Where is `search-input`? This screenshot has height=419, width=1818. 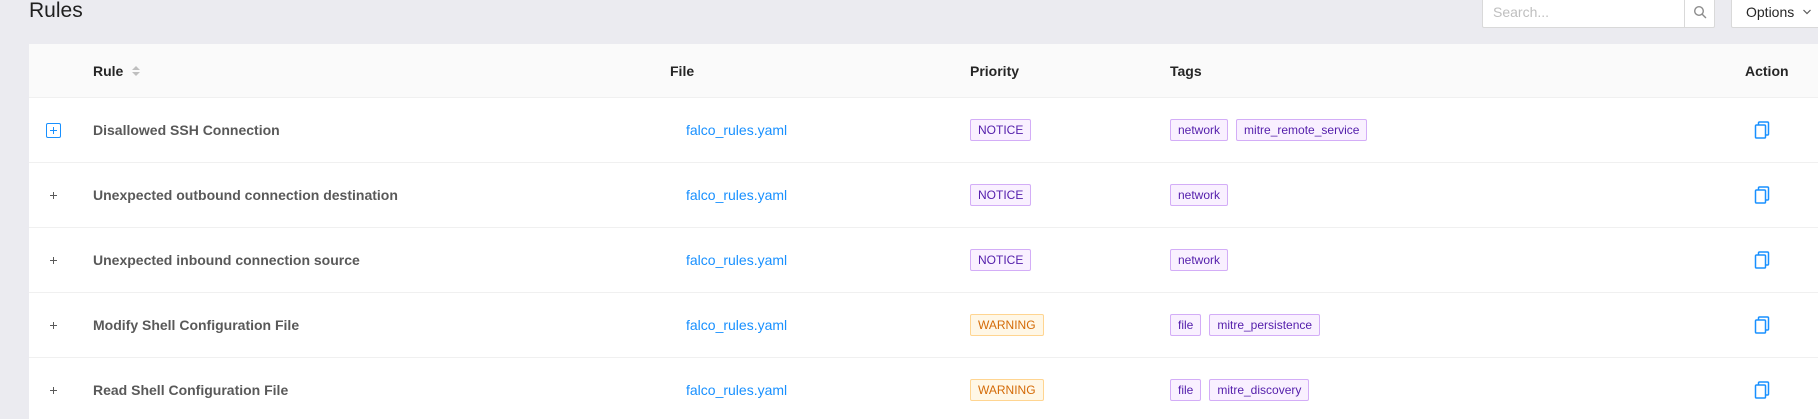 search-input is located at coordinates (1583, 13).